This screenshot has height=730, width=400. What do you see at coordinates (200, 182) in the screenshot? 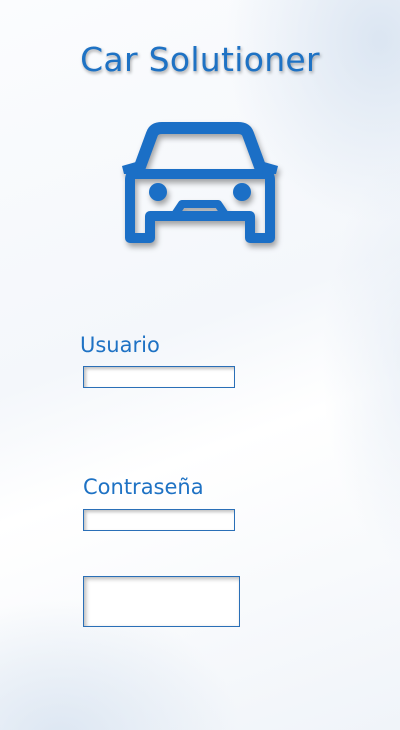
I see `car-front-icon` at bounding box center [200, 182].